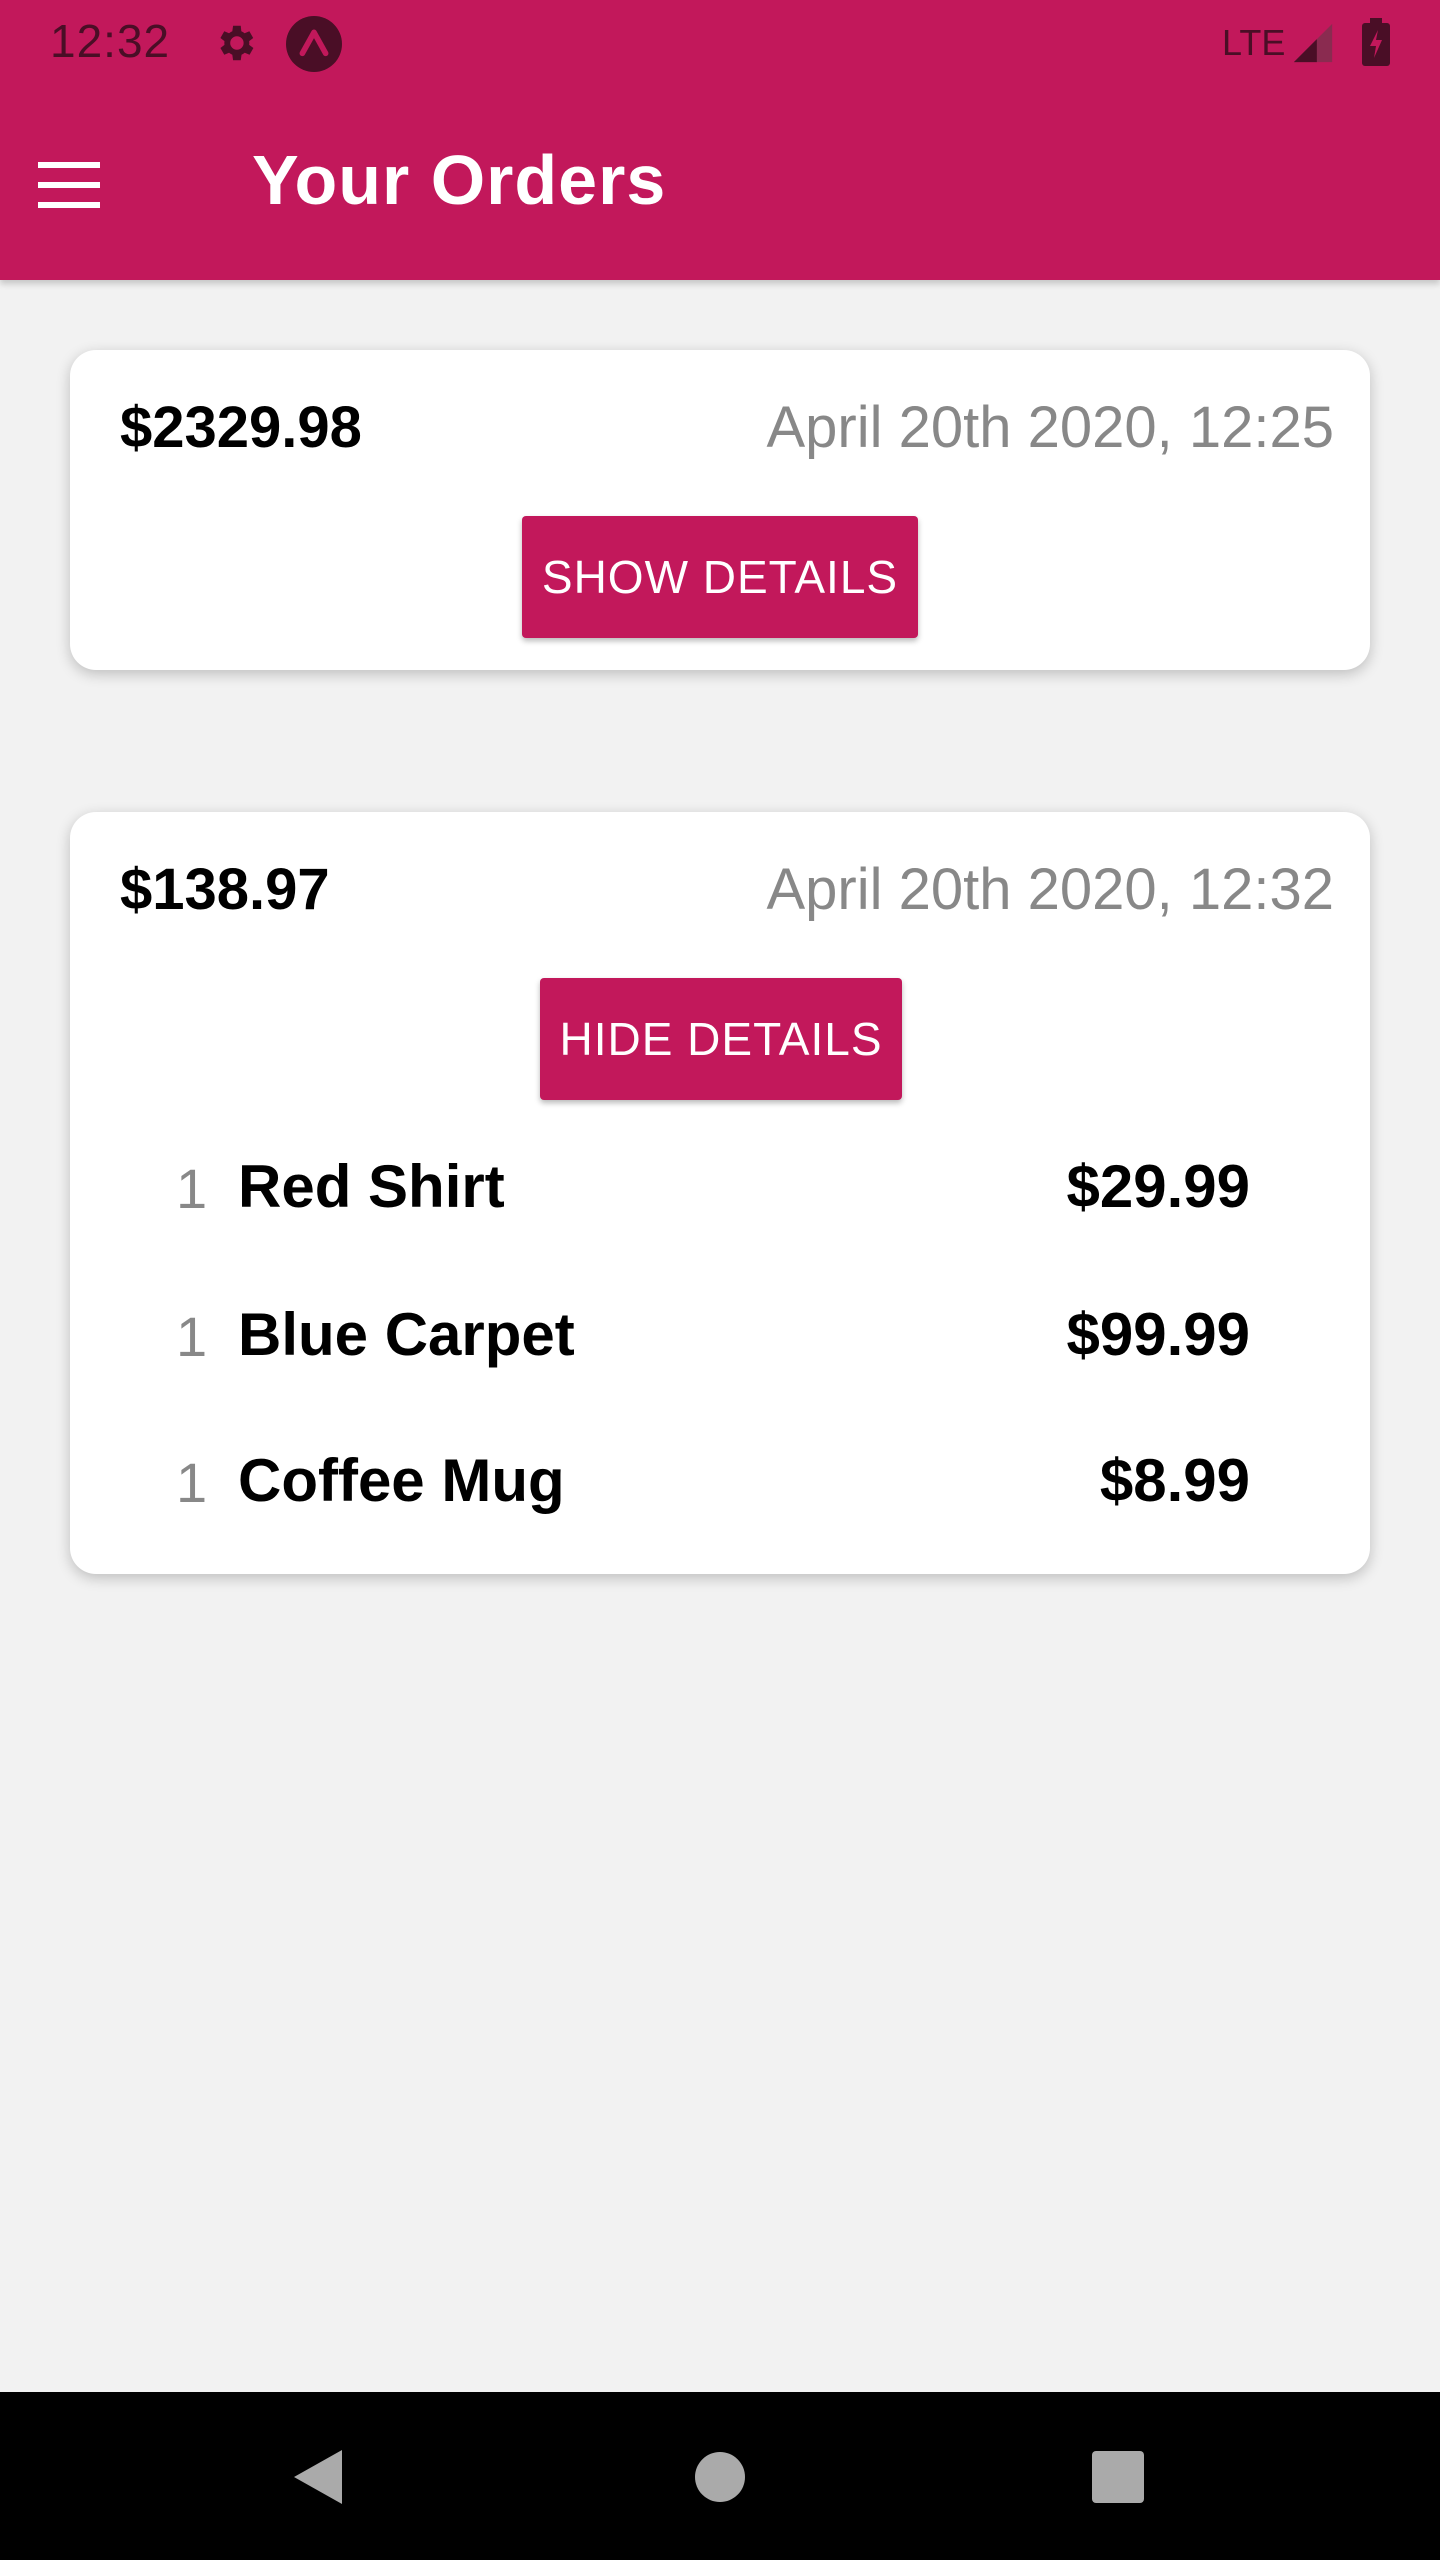 This screenshot has height=2560, width=1440. Describe the element at coordinates (720, 1338) in the screenshot. I see `order-item: 1 Blue Carpet $99.99` at that location.